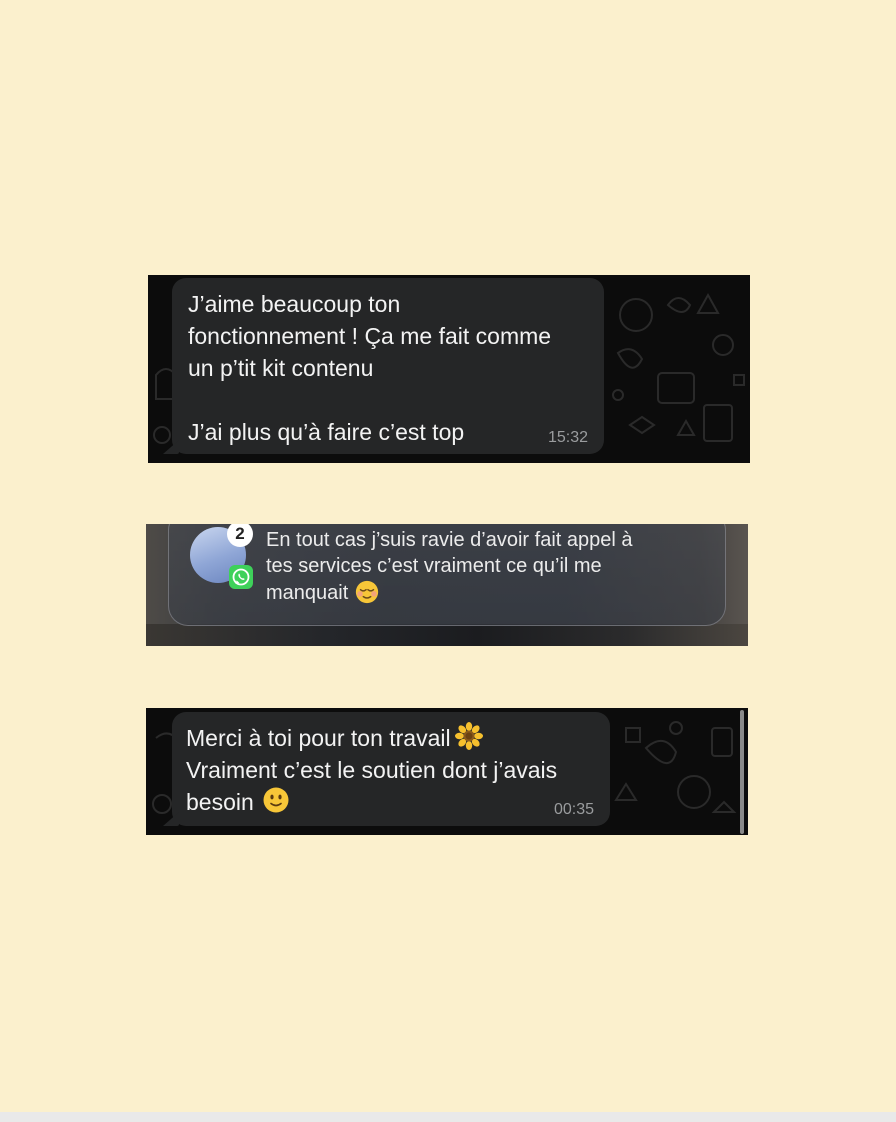 Image resolution: width=896 pixels, height=1122 pixels. I want to click on scrollbar, so click(742, 772).